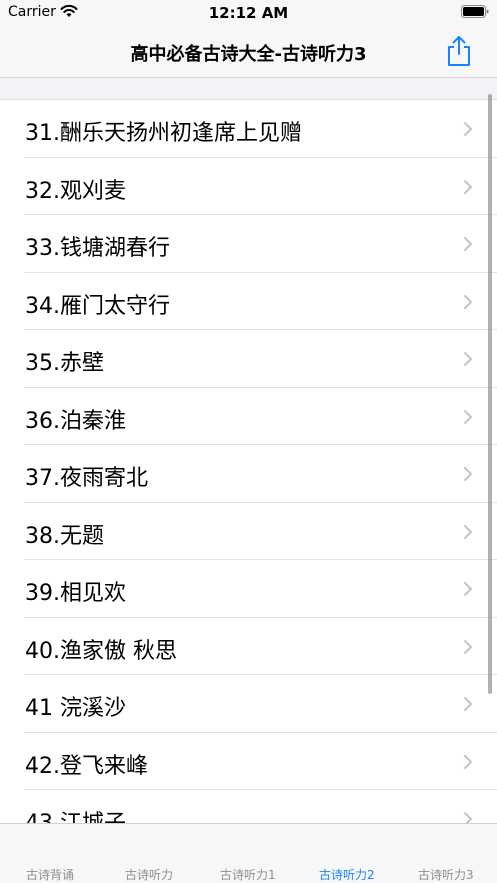  I want to click on tab-listening-3: 古诗听力3, so click(446, 874).